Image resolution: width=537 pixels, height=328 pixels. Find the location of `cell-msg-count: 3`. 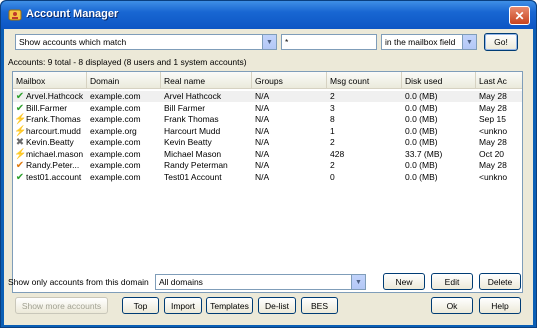

cell-msg-count: 3 is located at coordinates (332, 107).